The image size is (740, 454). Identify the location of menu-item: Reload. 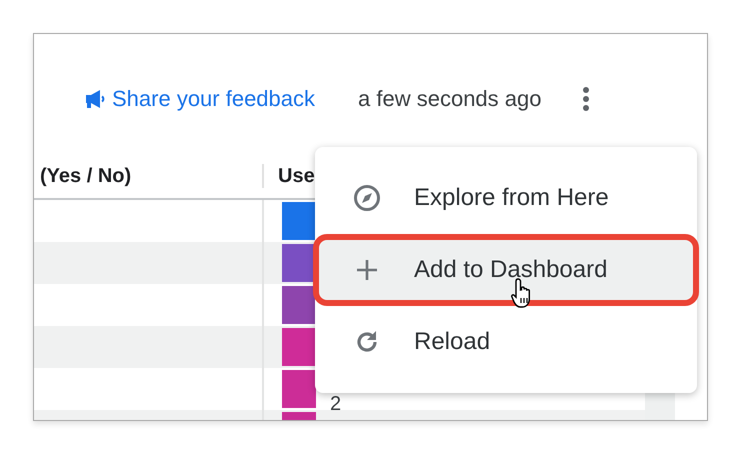
(506, 342).